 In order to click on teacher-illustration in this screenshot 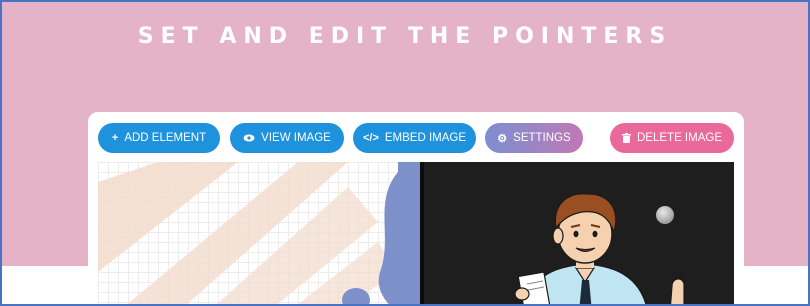, I will do `click(599, 248)`.